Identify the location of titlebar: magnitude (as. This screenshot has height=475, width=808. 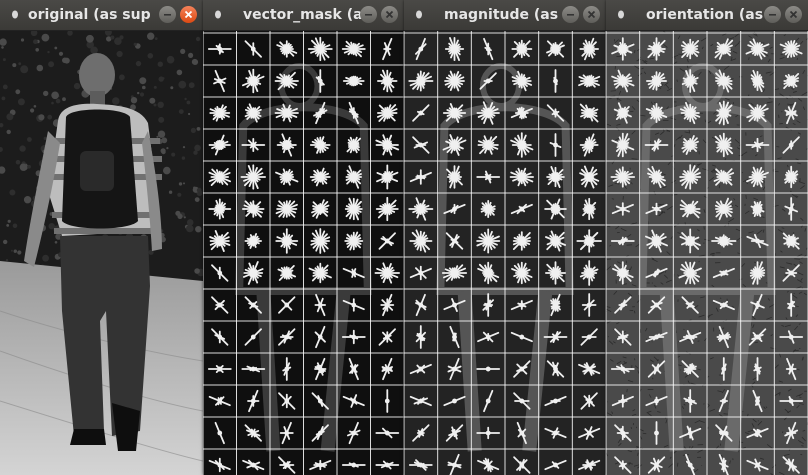
(505, 15).